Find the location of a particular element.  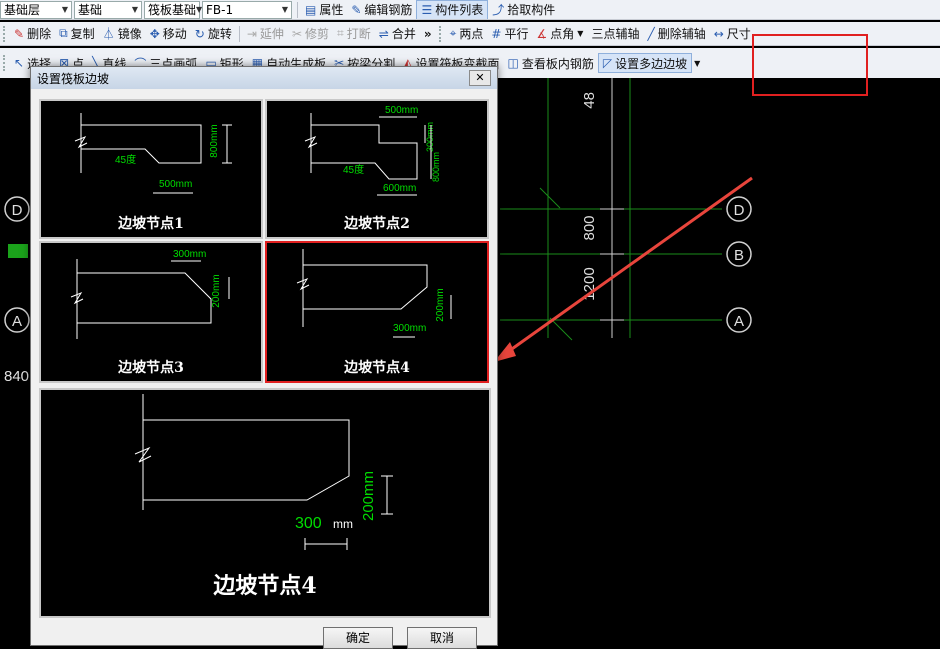

merge-icon: ⇌ is located at coordinates (383, 33).